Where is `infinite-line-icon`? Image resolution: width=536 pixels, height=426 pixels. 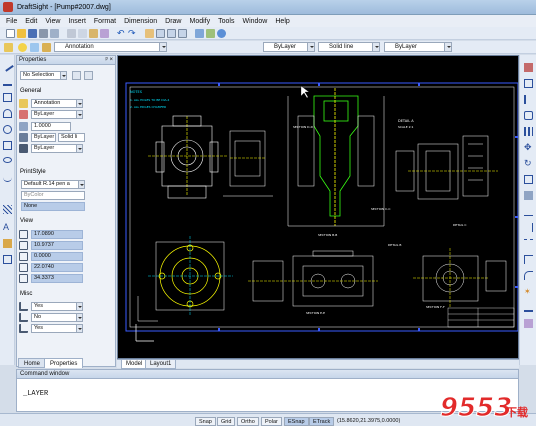 infinite-line-icon is located at coordinates (7, 81).